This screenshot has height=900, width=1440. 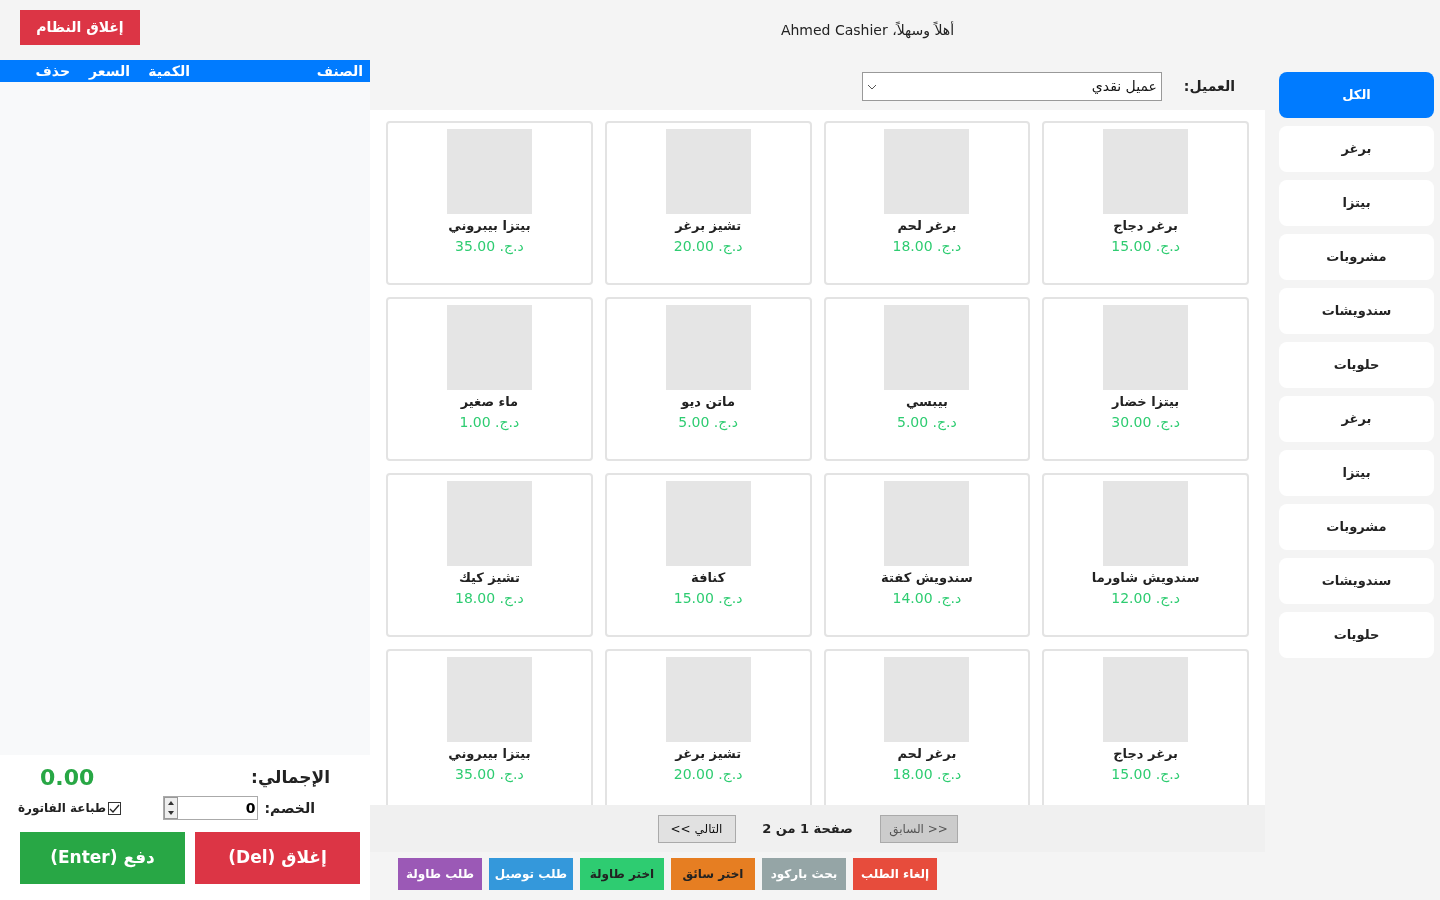 I want to click on page-indicator: صفحة 1 من 2, so click(x=807, y=828).